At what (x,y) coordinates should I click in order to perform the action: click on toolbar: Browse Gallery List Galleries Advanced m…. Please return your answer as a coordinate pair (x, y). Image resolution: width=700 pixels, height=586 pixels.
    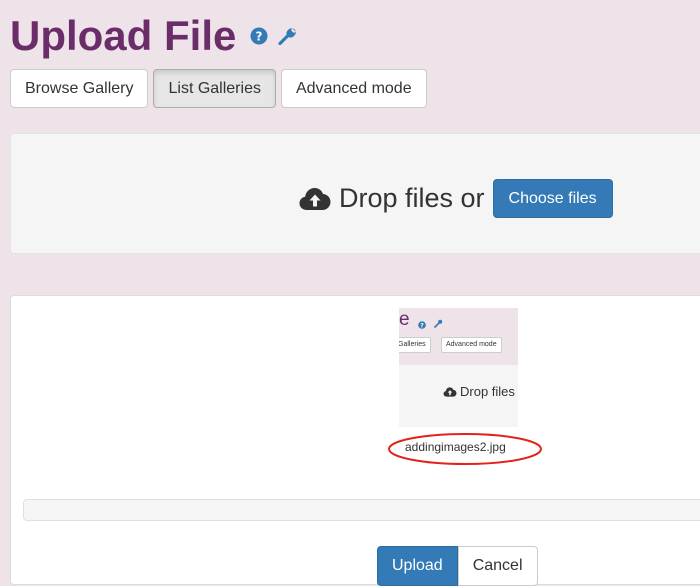
    Looking at the image, I should click on (218, 88).